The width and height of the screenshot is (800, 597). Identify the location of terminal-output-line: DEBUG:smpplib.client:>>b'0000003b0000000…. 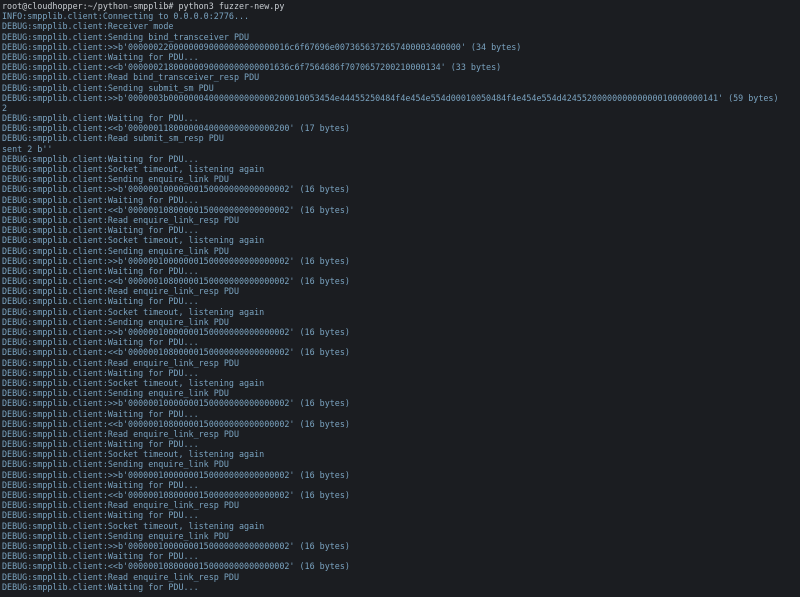
(390, 97).